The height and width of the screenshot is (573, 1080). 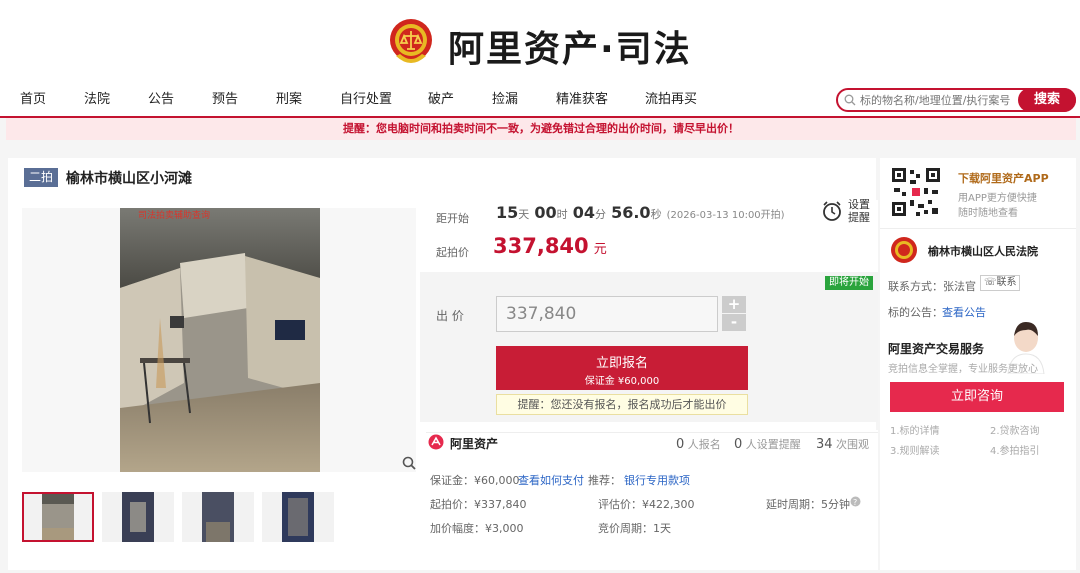 What do you see at coordinates (1015, 449) in the screenshot?
I see `sidebar-link-guide: 4.参拍指引` at bounding box center [1015, 449].